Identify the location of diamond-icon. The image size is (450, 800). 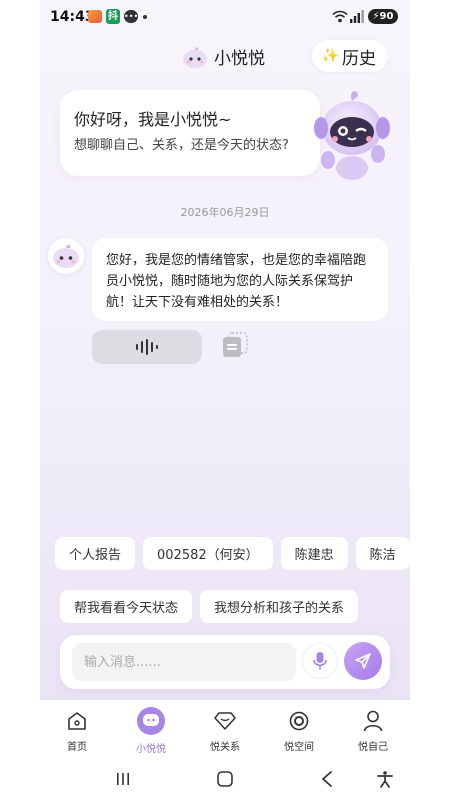
(225, 721).